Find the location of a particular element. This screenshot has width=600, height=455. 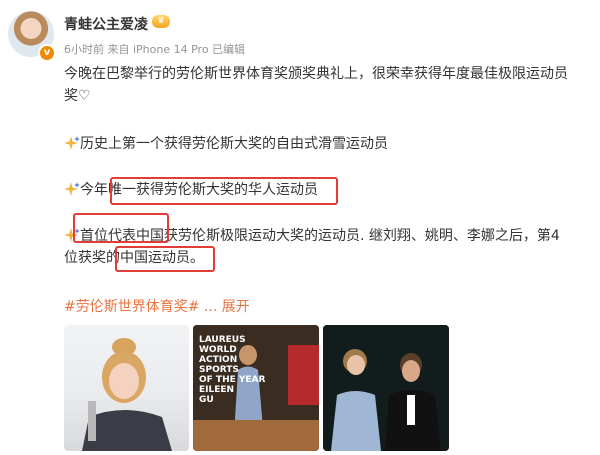

bullet-3-line-2: 位获奖的中国运动员。 is located at coordinates (134, 258).